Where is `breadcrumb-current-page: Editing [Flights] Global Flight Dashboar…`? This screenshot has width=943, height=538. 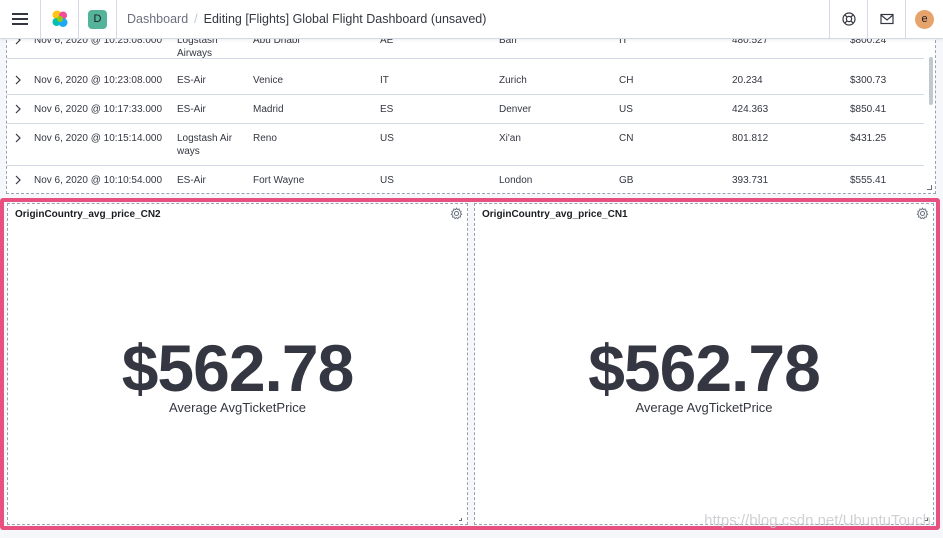 breadcrumb-current-page: Editing [Flights] Global Flight Dashboar… is located at coordinates (345, 19).